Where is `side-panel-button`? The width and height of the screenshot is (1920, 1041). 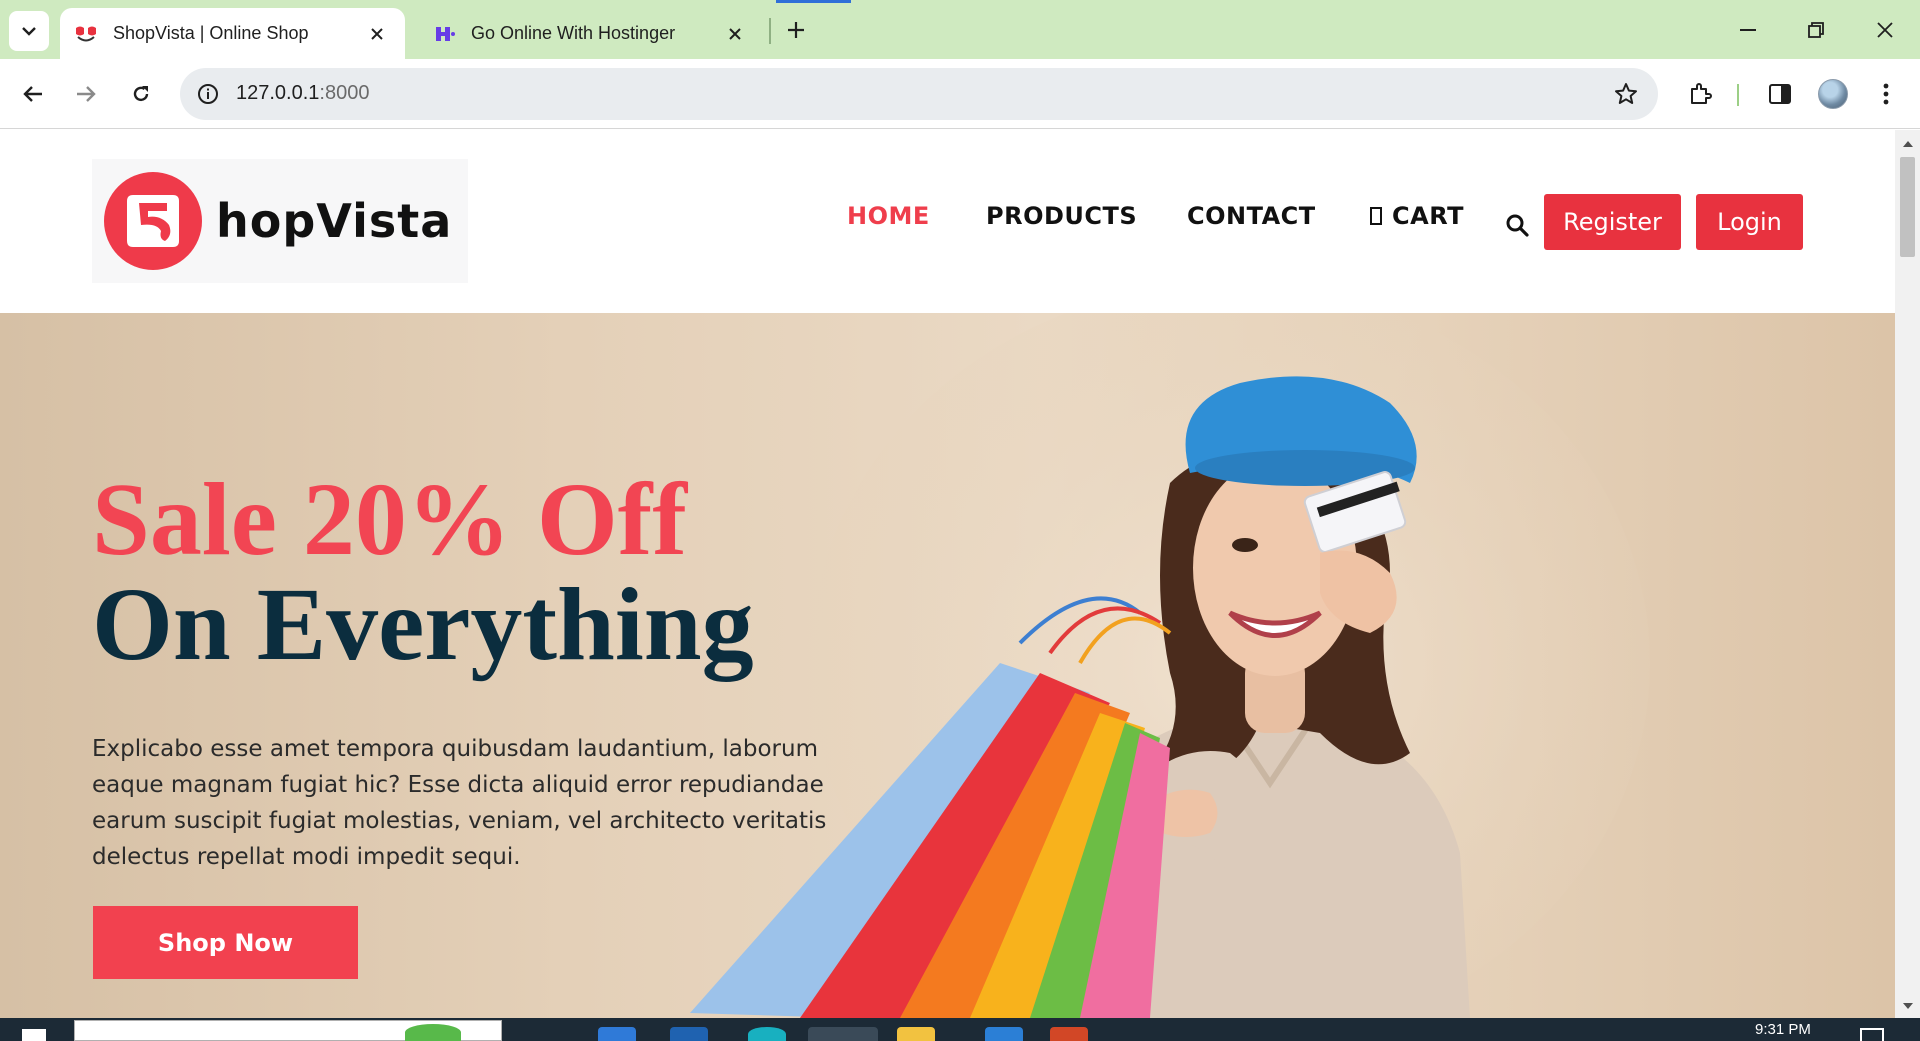
side-panel-button is located at coordinates (1780, 94).